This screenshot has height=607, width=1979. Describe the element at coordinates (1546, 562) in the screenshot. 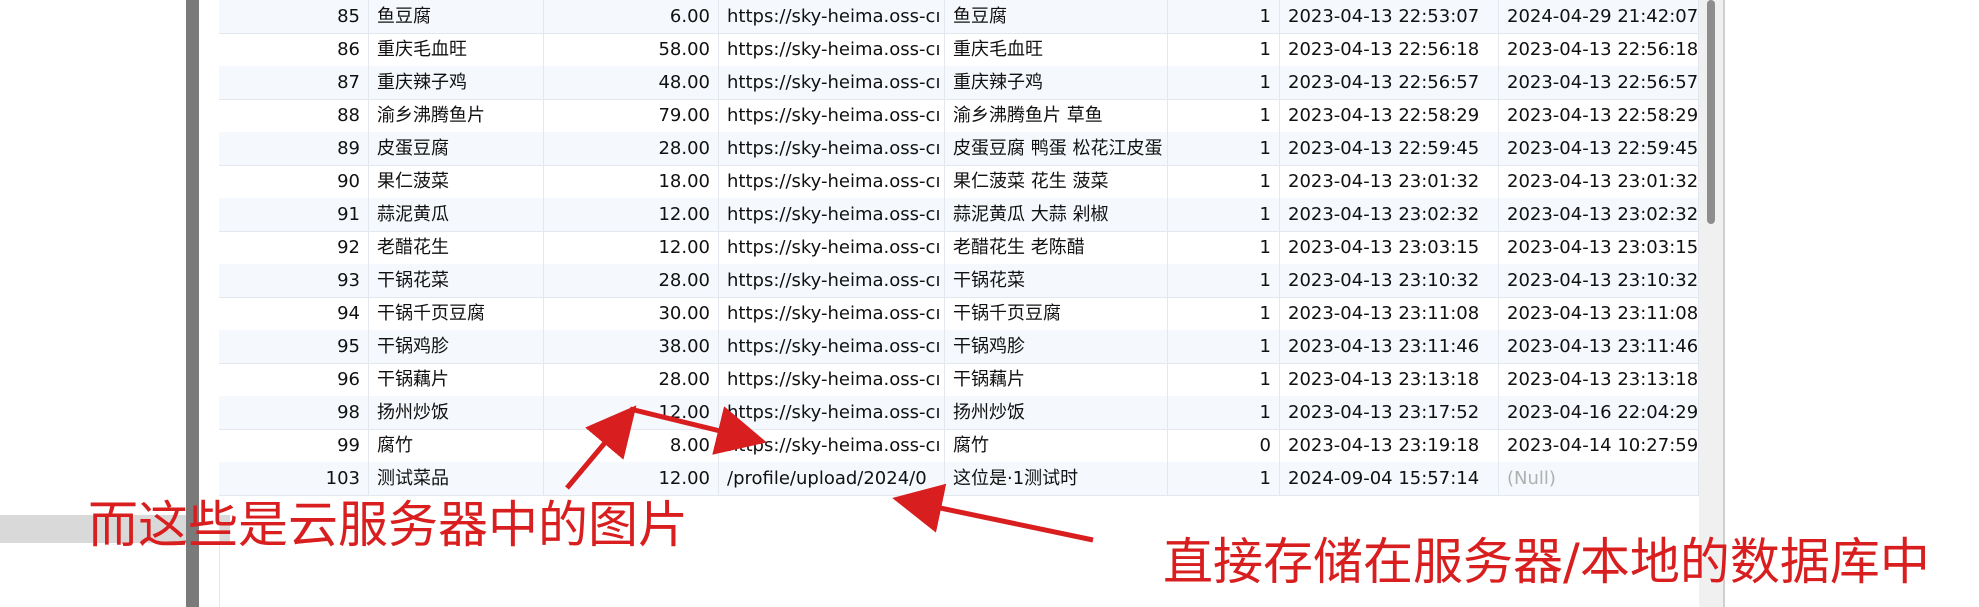

I see `annotation-local-storage: 直接存储在服务器/本地的数据库中` at that location.